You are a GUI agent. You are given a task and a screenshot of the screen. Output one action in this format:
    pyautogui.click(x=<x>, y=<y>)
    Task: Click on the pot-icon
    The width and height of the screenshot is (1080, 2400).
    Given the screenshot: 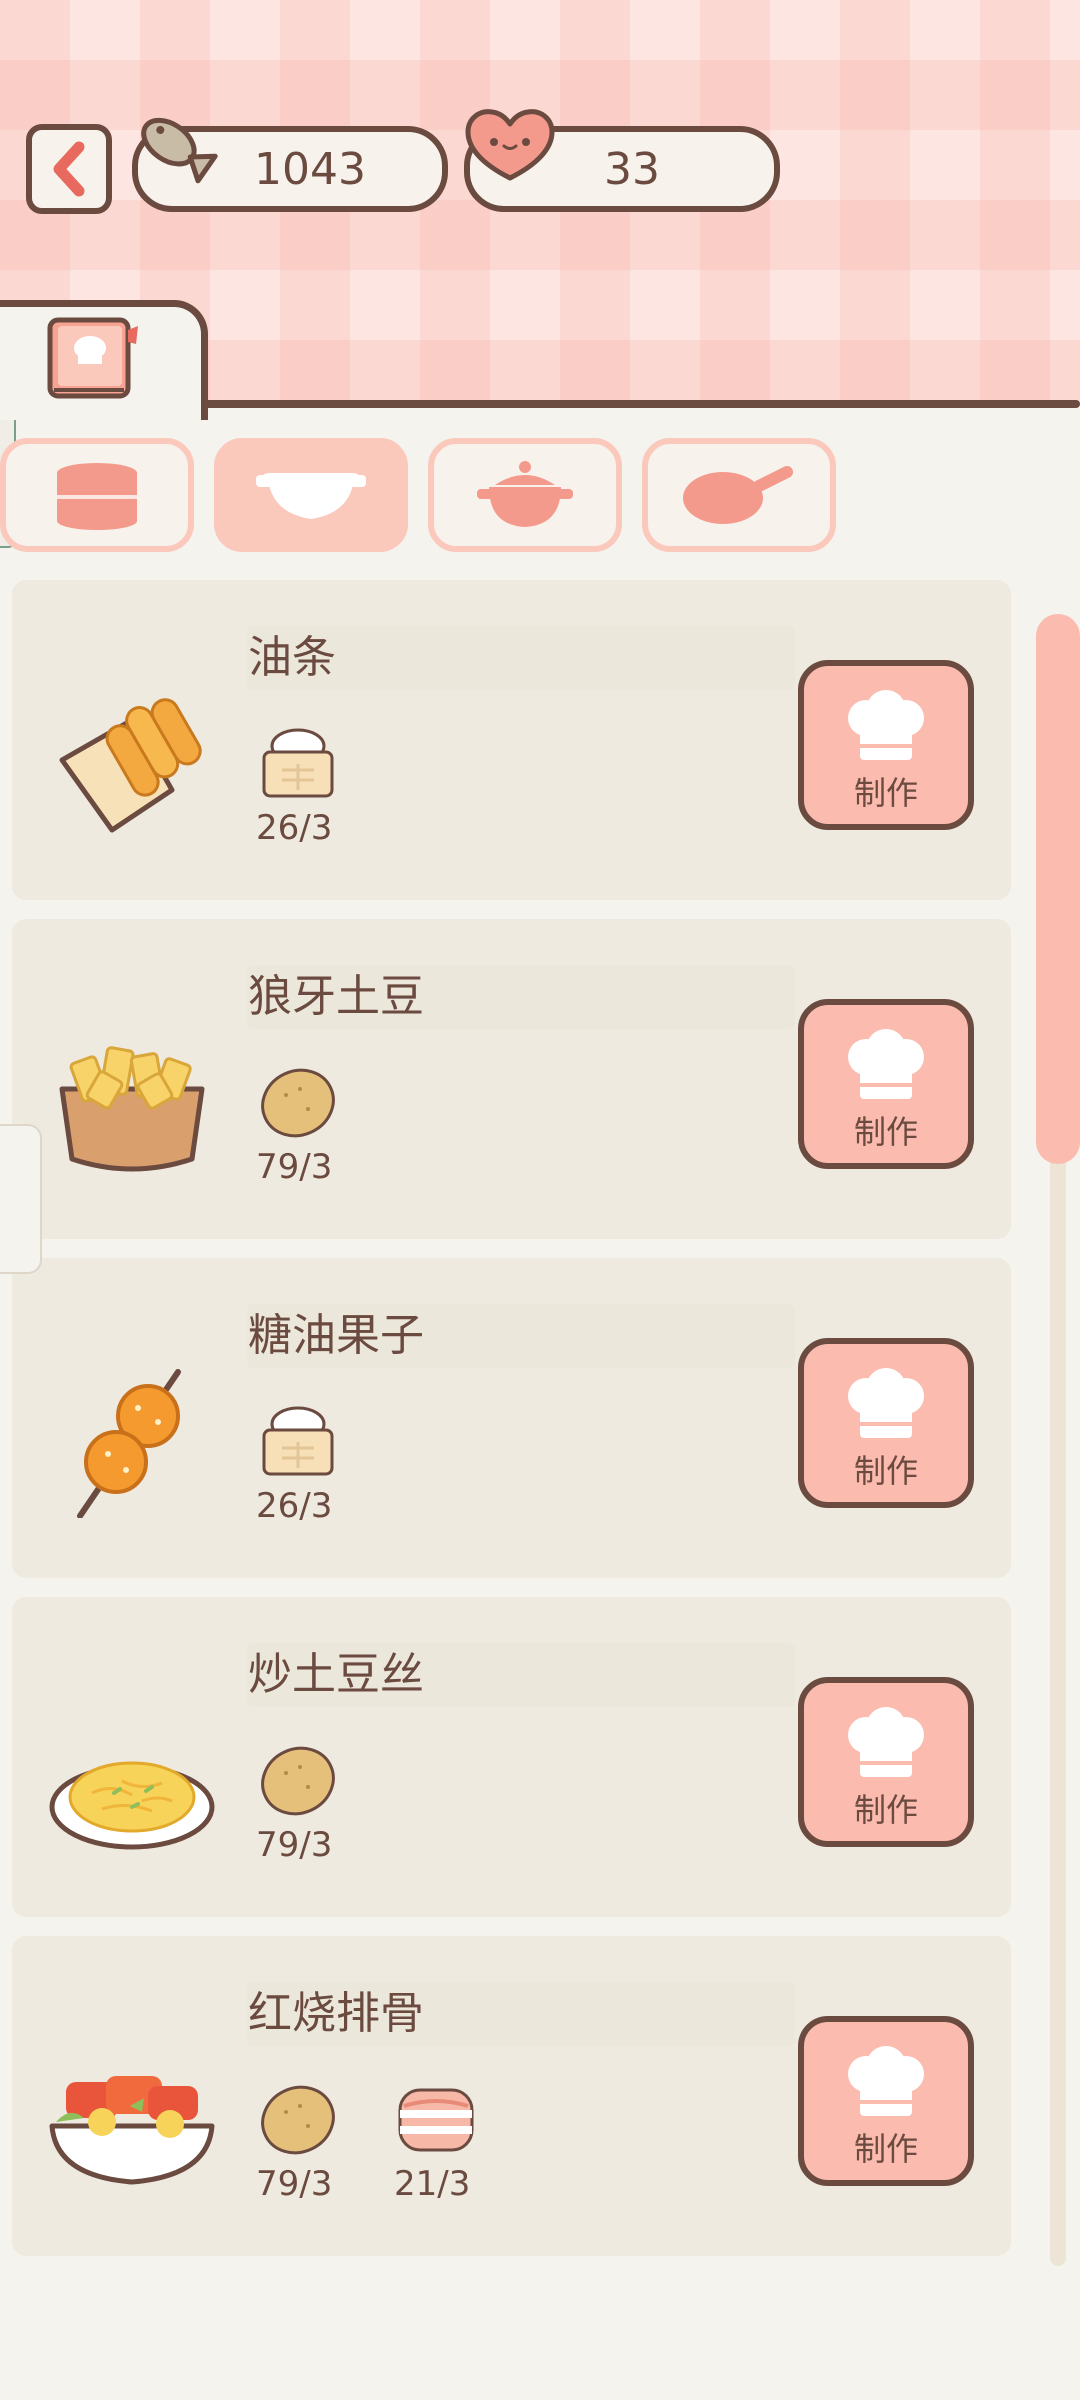 What is the action you would take?
    pyautogui.click(x=525, y=494)
    